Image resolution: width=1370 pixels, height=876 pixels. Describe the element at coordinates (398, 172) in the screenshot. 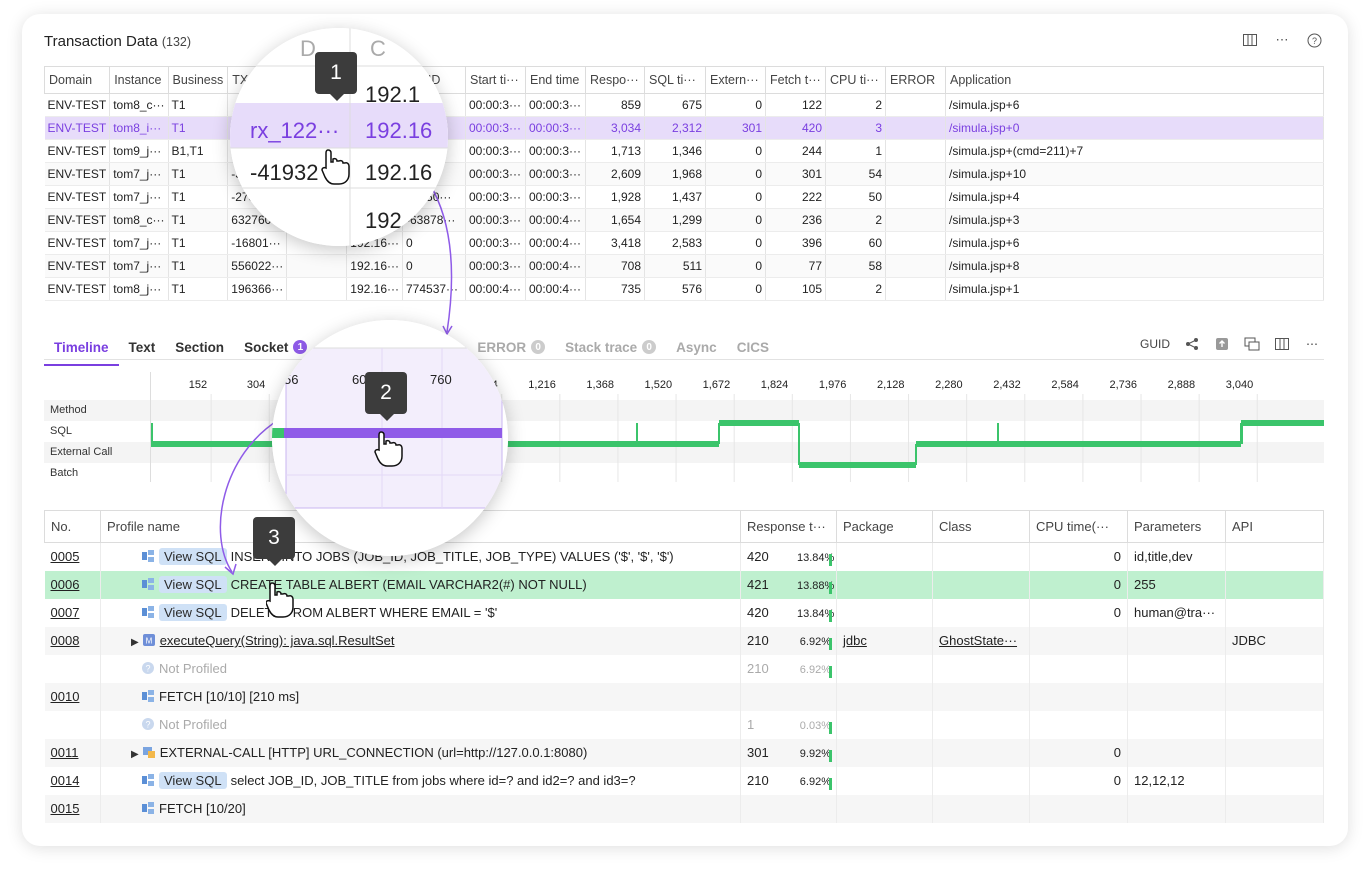

I see `mag1-ip-3: 192.16` at that location.